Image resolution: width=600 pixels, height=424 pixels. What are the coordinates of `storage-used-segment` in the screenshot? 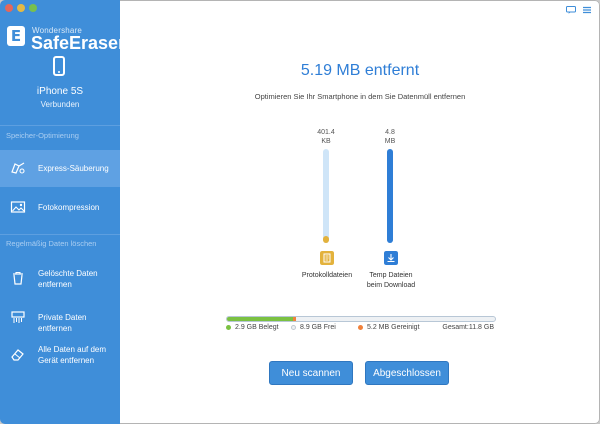 It's located at (260, 319).